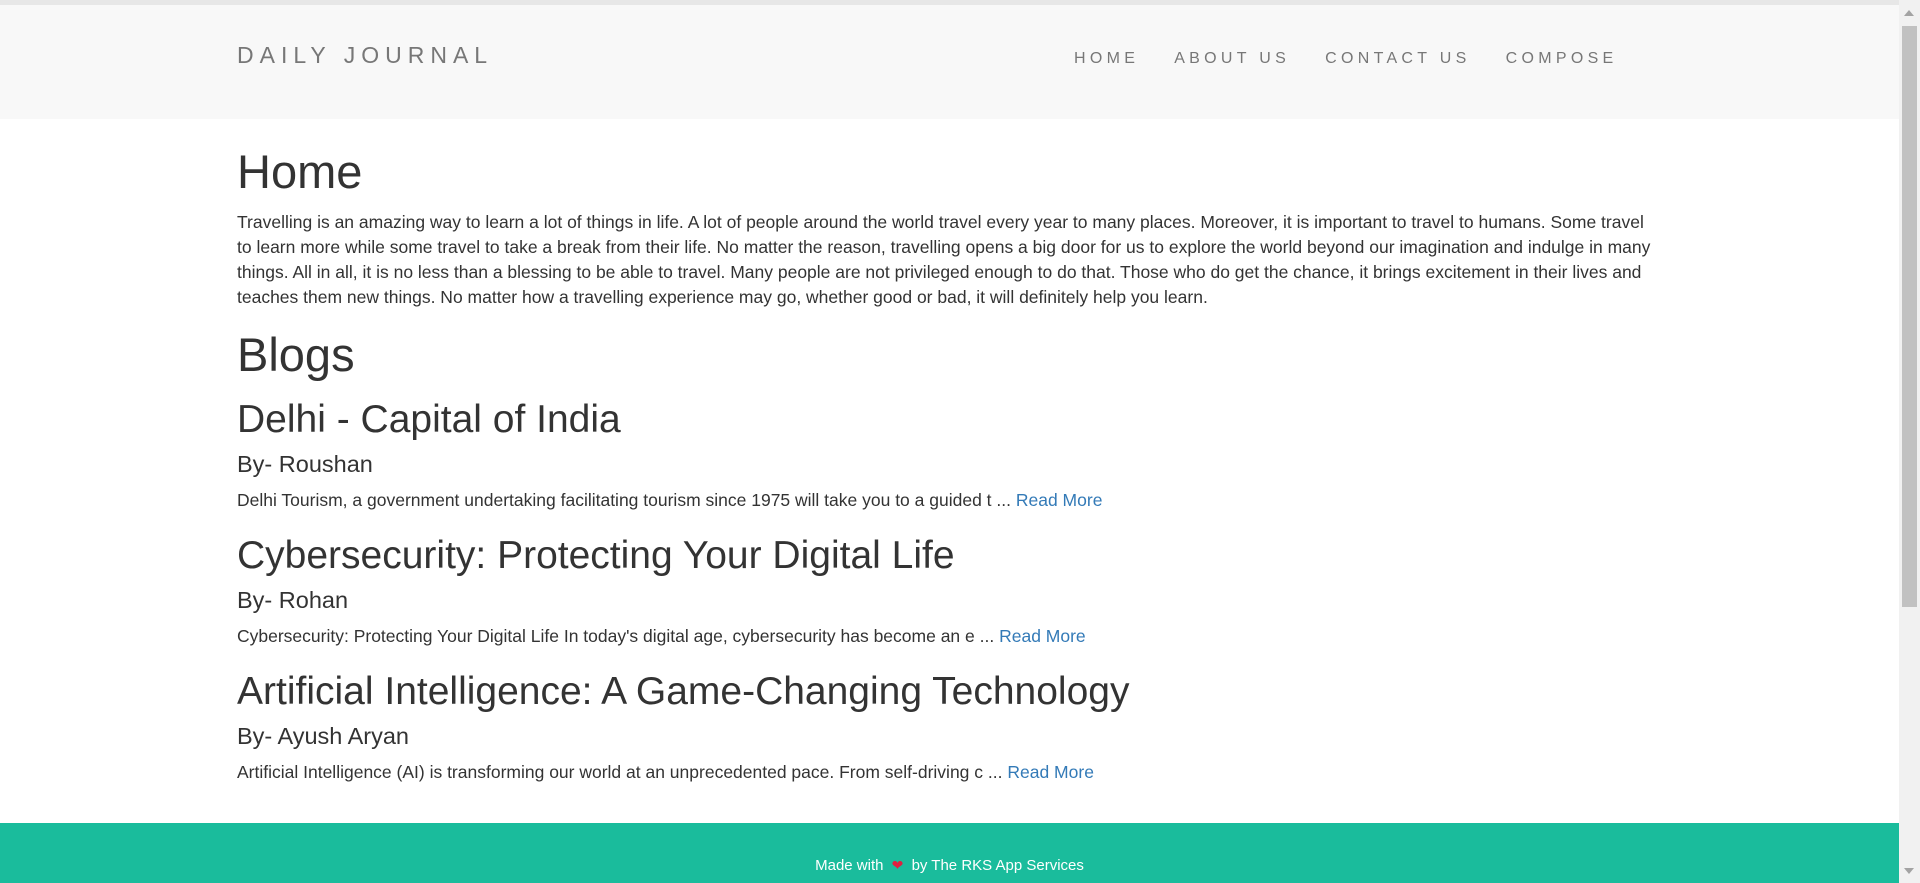  Describe the element at coordinates (1398, 59) in the screenshot. I see `nav-contact-link: CONTACT US` at that location.